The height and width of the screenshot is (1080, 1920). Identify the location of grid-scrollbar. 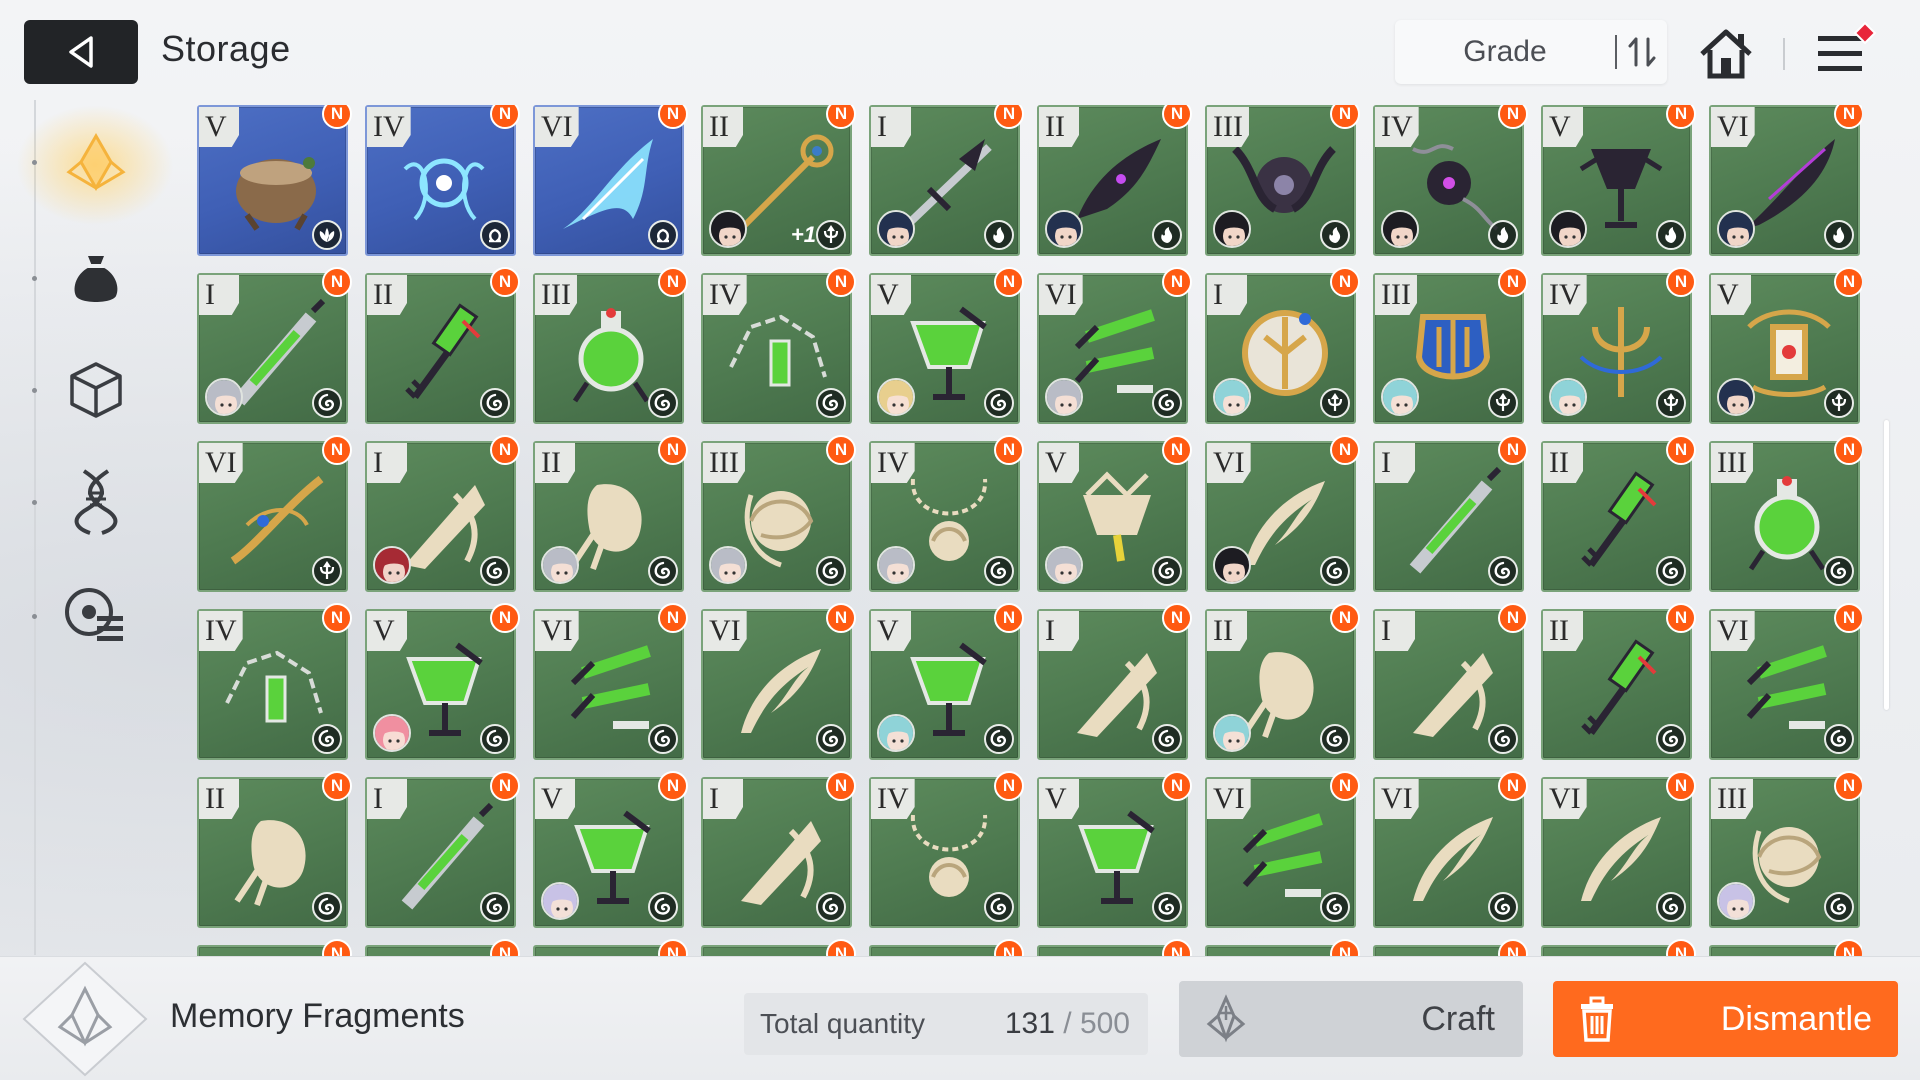
(1886, 565).